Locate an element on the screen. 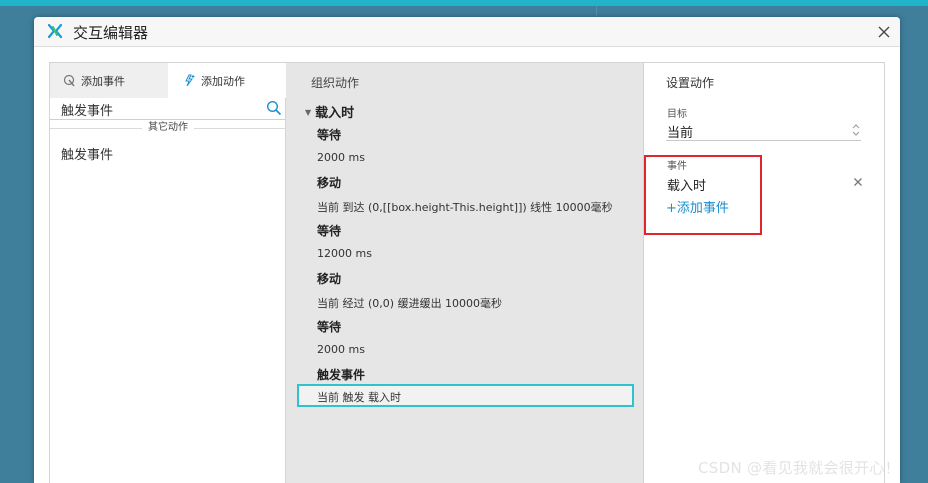 This screenshot has height=483, width=928. action-detail: 12000 ms is located at coordinates (344, 253).